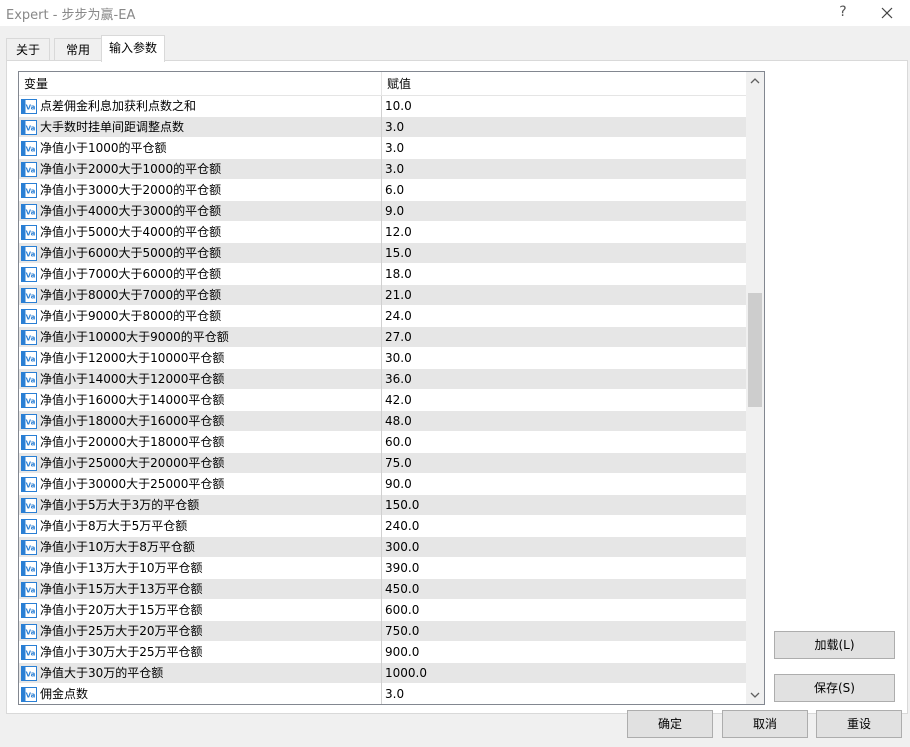 The image size is (910, 747). What do you see at coordinates (406, 673) in the screenshot?
I see `param-value: 1000.0` at bounding box center [406, 673].